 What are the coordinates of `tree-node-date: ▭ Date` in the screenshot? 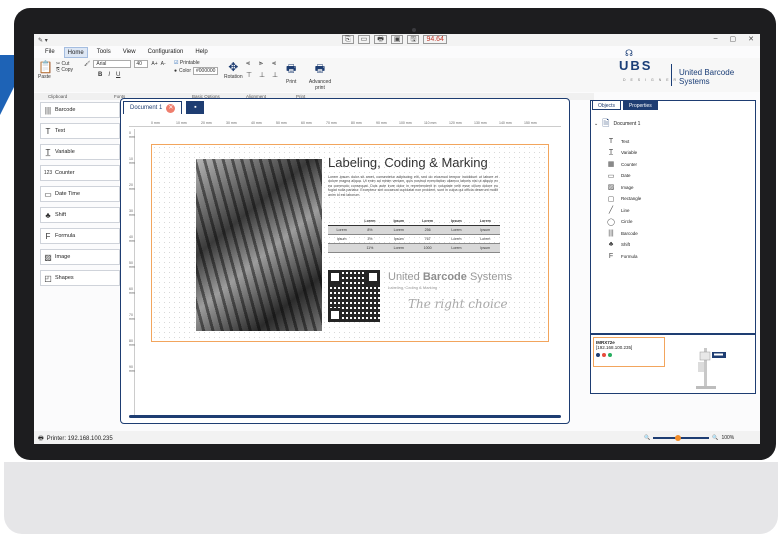 It's located at (623, 176).